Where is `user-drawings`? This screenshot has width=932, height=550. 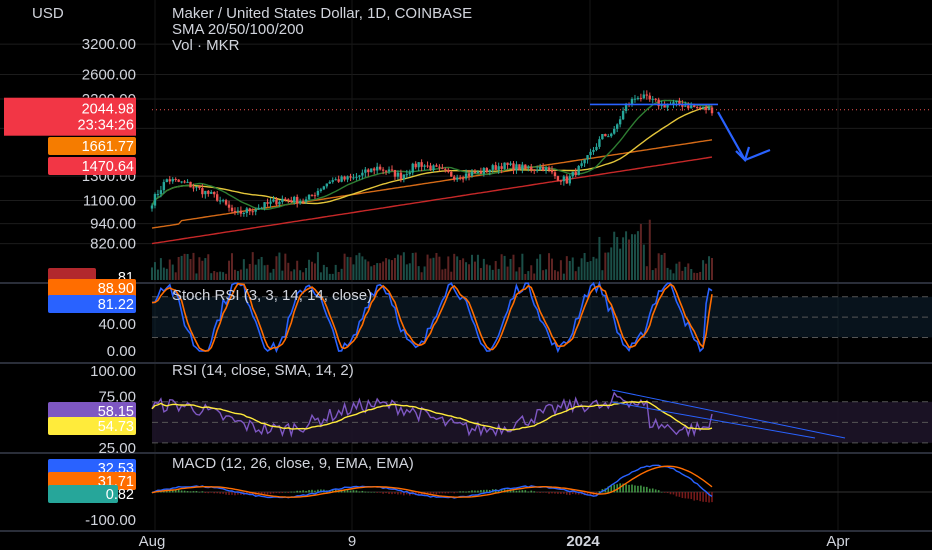
user-drawings is located at coordinates (680, 133).